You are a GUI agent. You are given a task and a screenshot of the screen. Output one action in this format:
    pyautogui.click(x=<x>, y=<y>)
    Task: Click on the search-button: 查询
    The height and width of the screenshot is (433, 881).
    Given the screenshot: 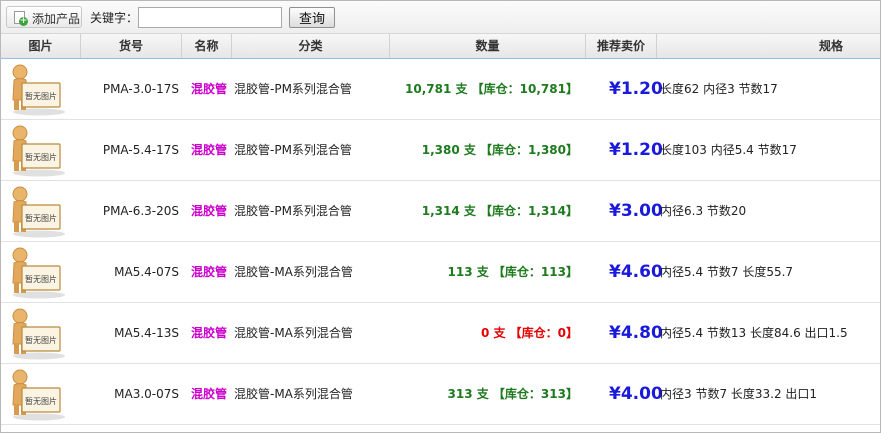 What is the action you would take?
    pyautogui.click(x=312, y=17)
    